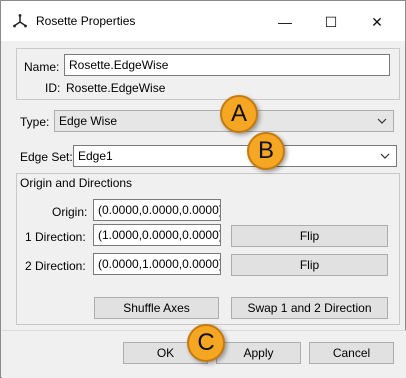 The height and width of the screenshot is (378, 406). Describe the element at coordinates (157, 235) in the screenshot. I see `direction1-input: (1.0000,0.0000,0.0000)` at that location.